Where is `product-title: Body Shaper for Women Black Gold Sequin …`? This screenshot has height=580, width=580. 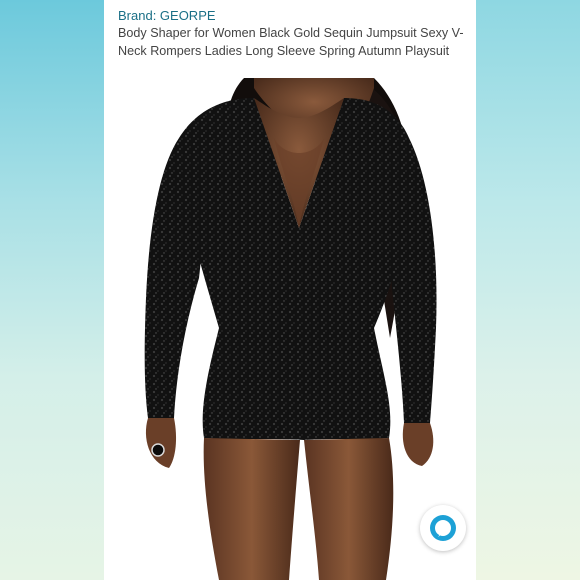 product-title: Body Shaper for Women Black Gold Sequin … is located at coordinates (291, 42).